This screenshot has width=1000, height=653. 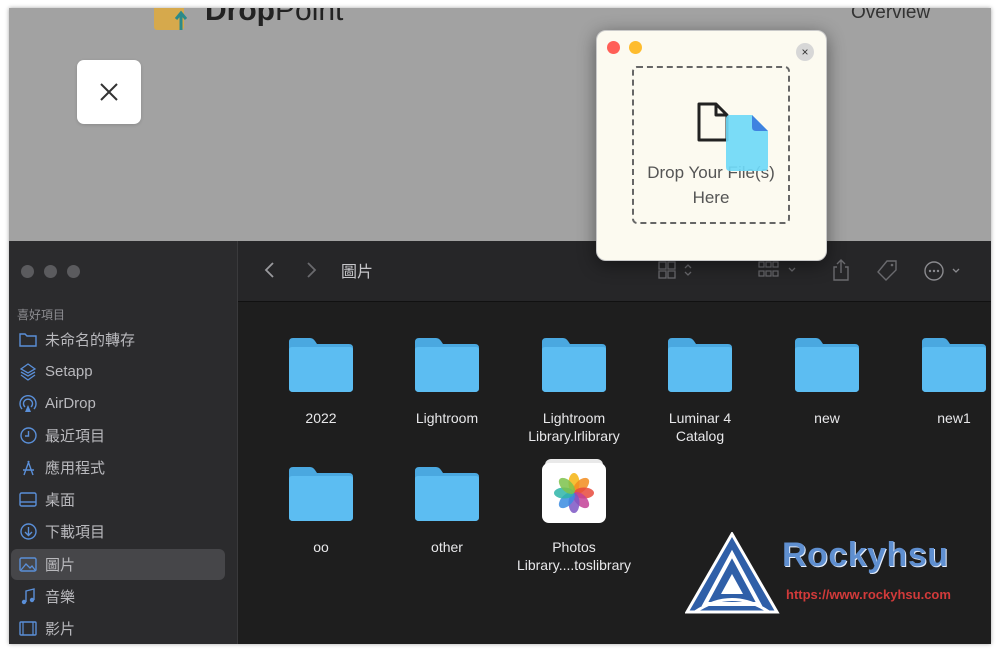 I want to click on sidebar-item-recents: 最近項目, so click(x=118, y=435).